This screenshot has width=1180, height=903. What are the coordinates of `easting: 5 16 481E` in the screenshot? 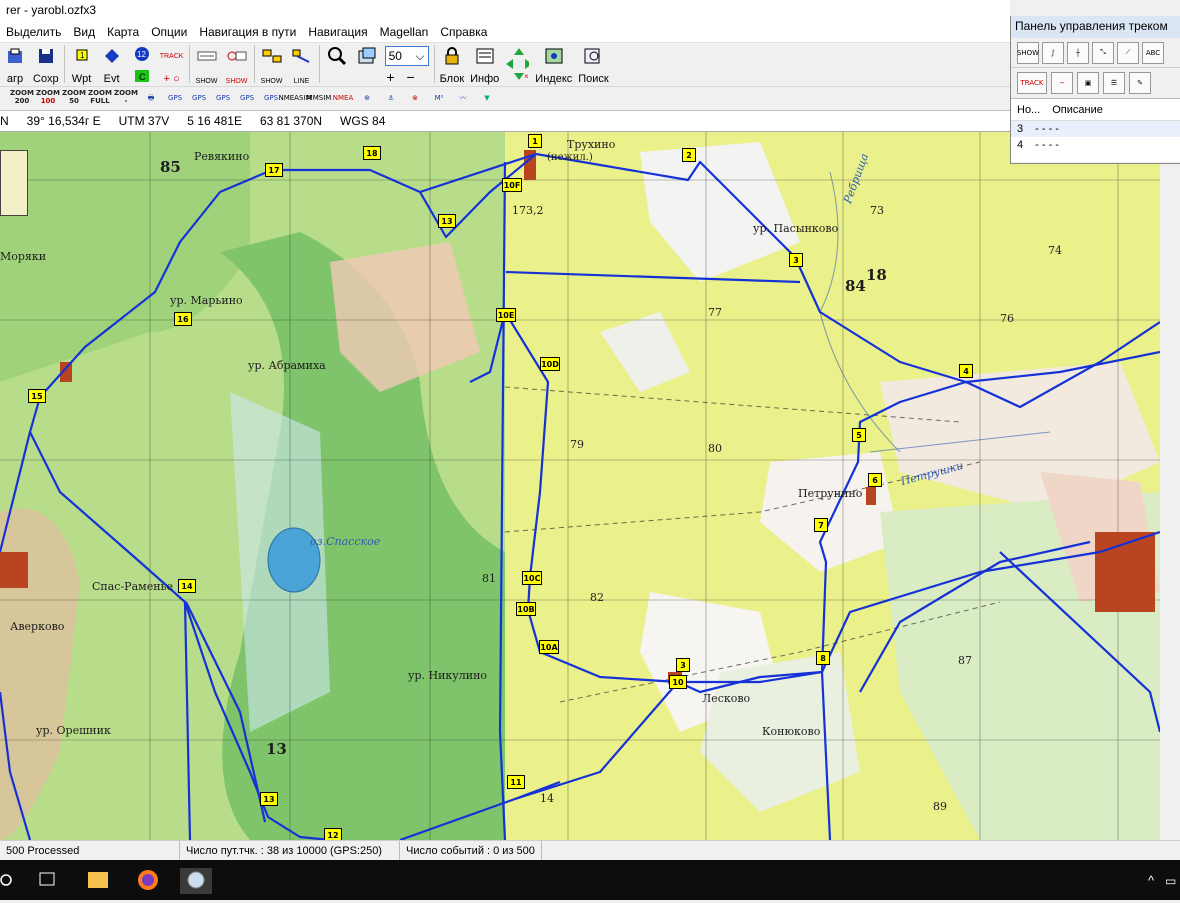 It's located at (214, 121).